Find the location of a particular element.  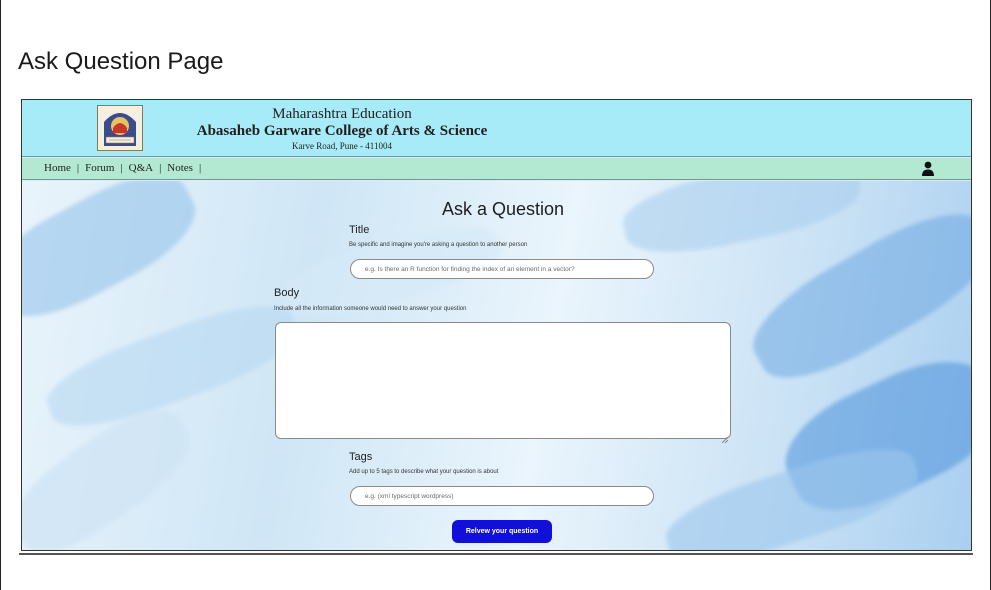

header-org: Maharashtra Education is located at coordinates (342, 114).